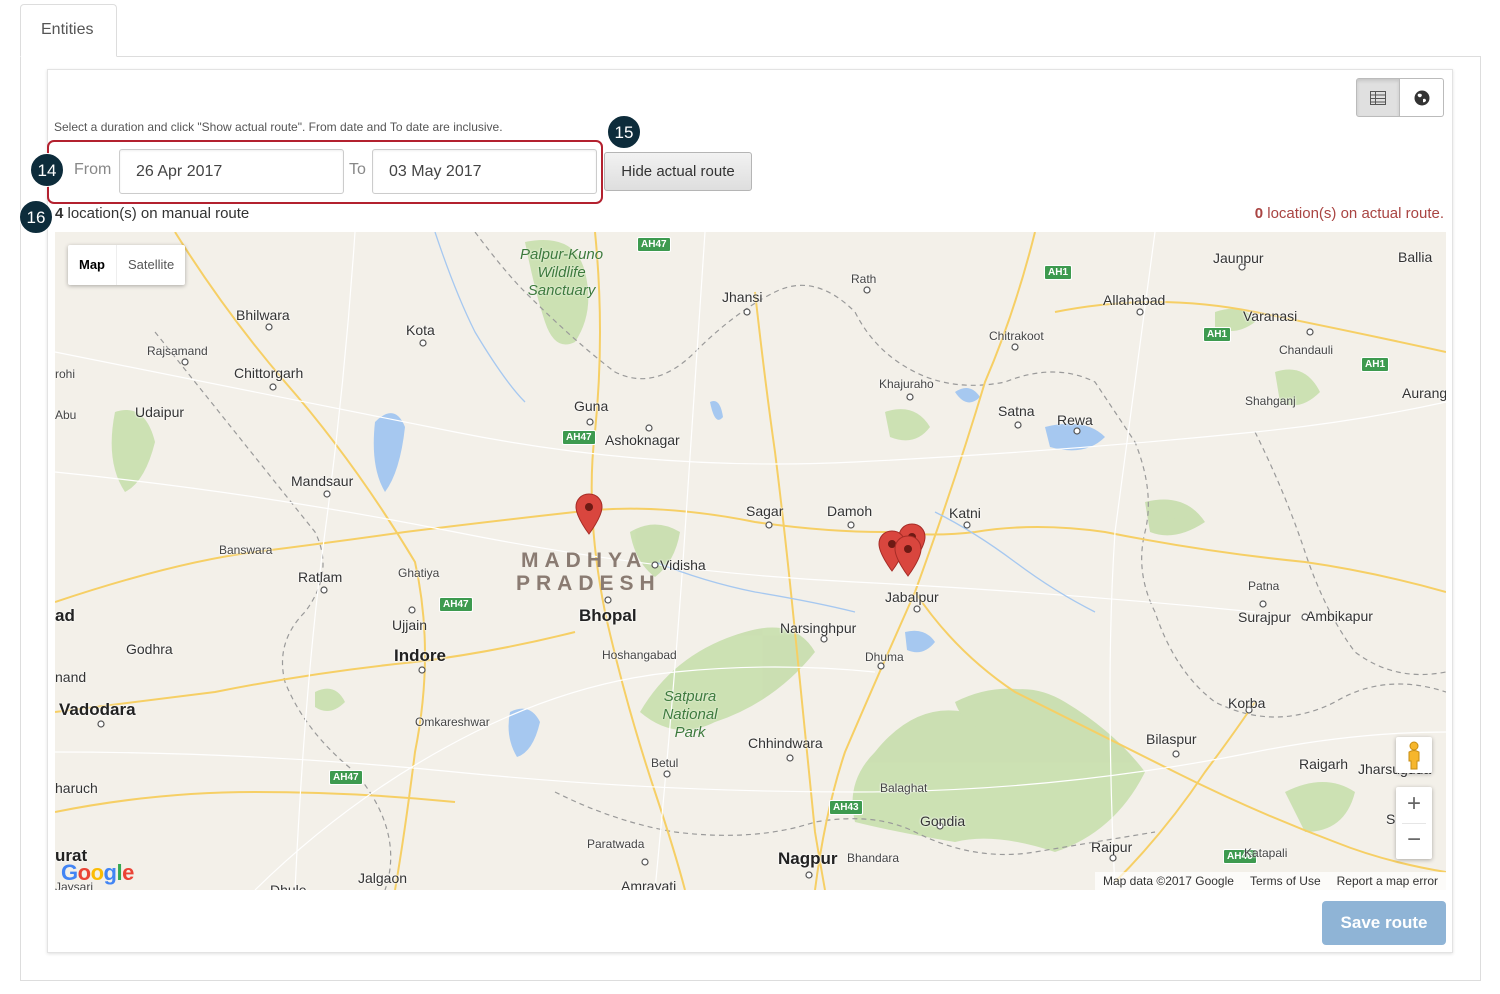 This screenshot has height=994, width=1500. Describe the element at coordinates (584, 560) in the screenshot. I see `state-label: MADHYA` at that location.